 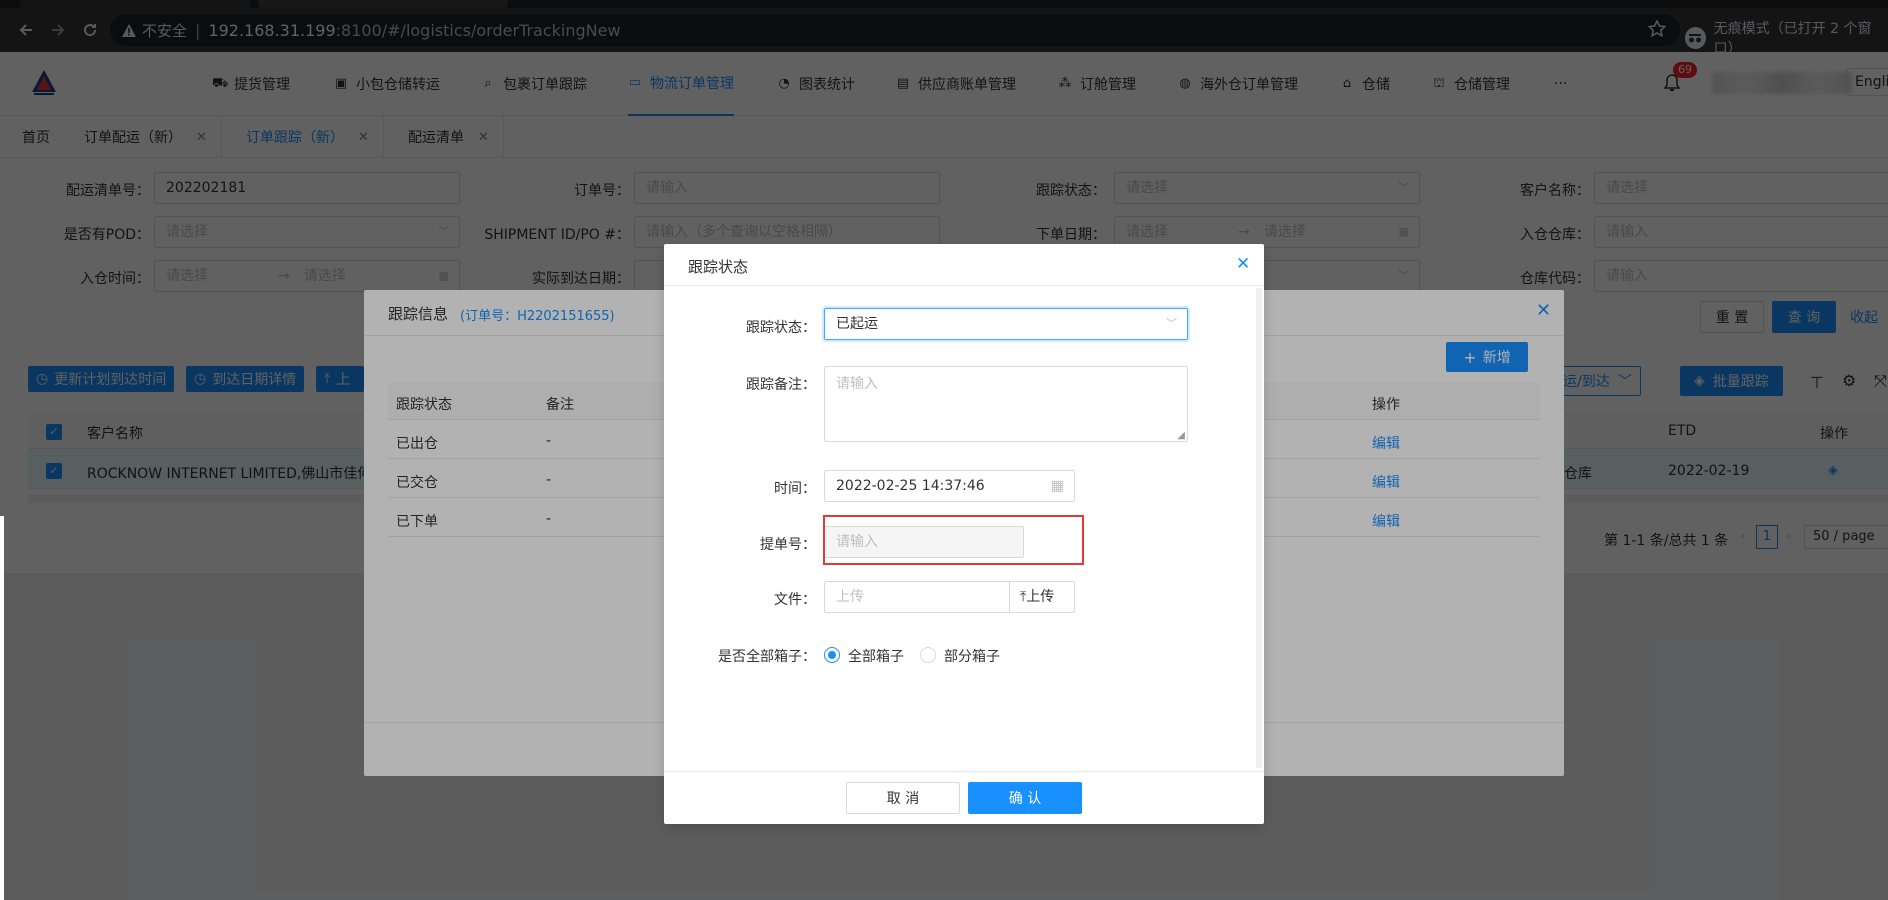 I want to click on resize-handle-icon: ◢, so click(x=1181, y=435).